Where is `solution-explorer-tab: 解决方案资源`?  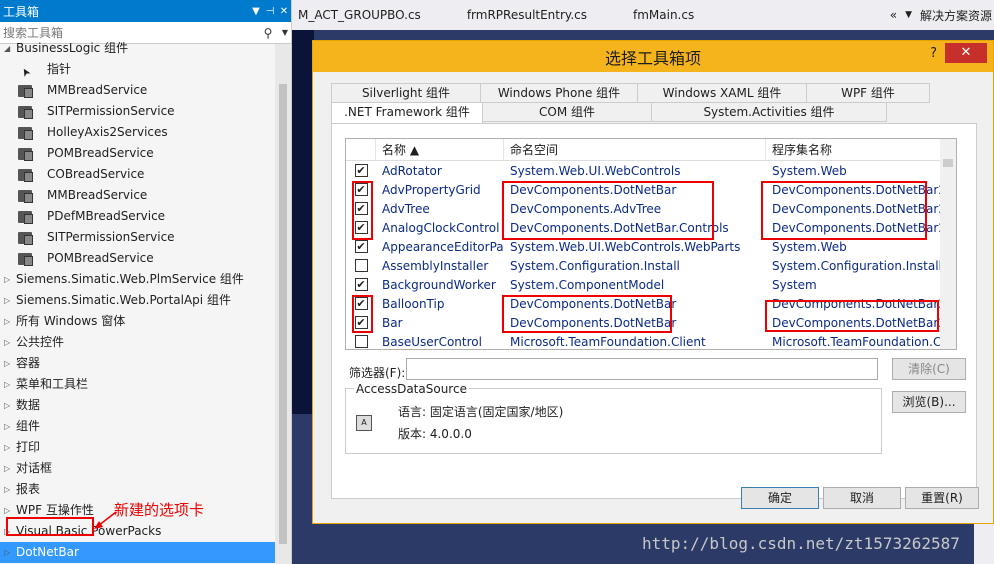
solution-explorer-tab: 解决方案资源 is located at coordinates (956, 15).